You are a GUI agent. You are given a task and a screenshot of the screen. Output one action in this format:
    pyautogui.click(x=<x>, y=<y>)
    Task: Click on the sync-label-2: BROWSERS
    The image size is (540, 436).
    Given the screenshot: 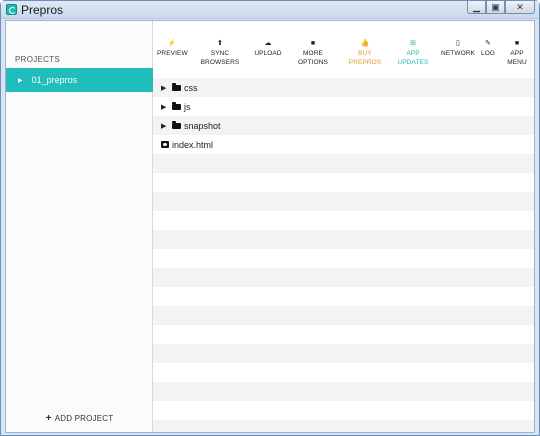 What is the action you would take?
    pyautogui.click(x=220, y=62)
    